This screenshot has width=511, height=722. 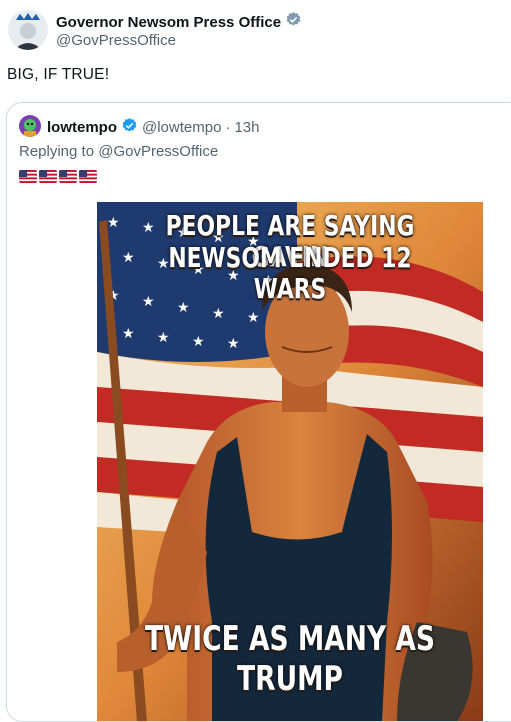 I want to click on quoted-handle: @lowtempo, so click(x=181, y=127).